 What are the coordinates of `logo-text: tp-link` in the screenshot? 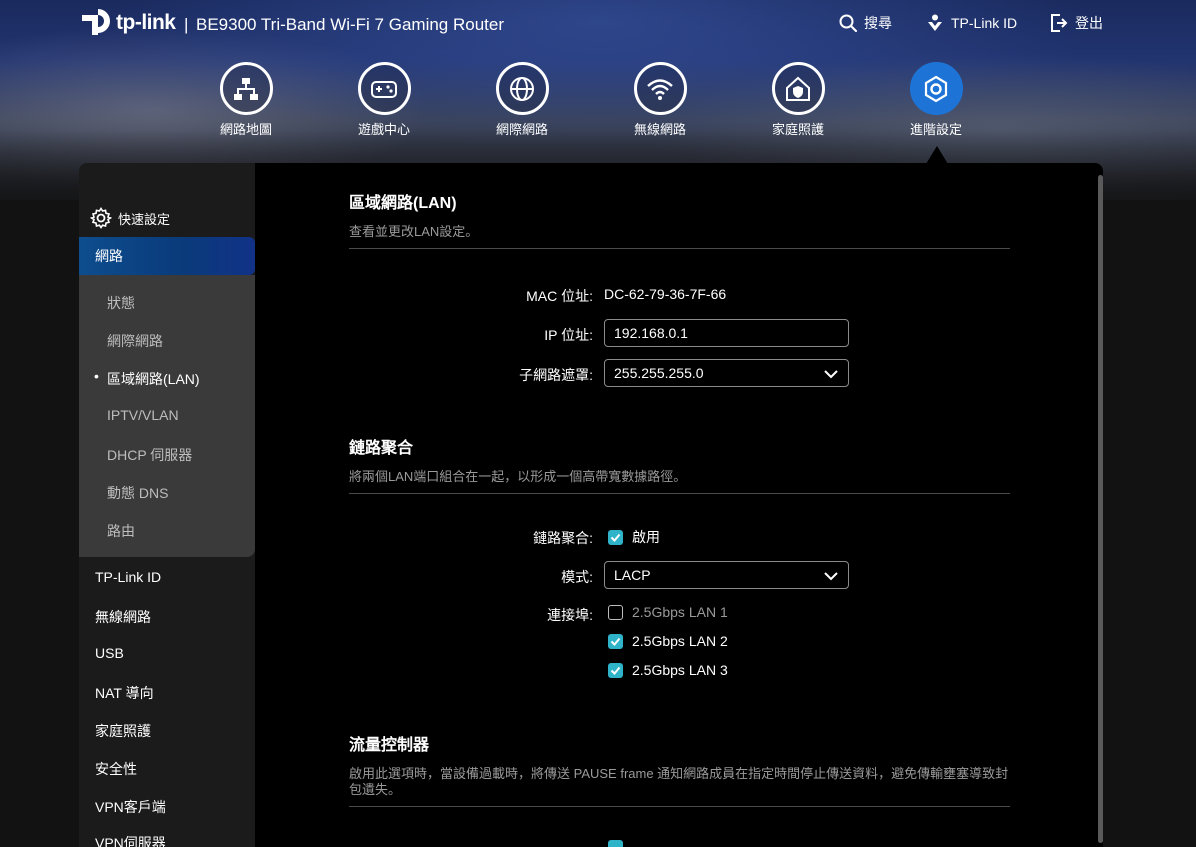 It's located at (146, 22).